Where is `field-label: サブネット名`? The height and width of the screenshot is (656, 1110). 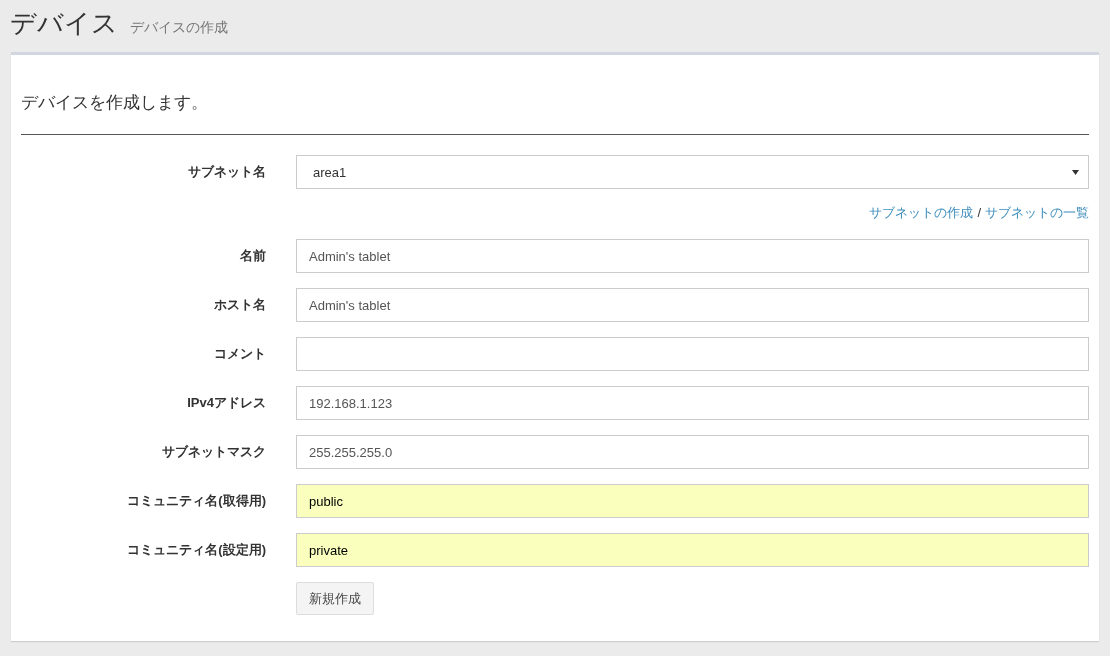
field-label: サブネット名 is located at coordinates (226, 172).